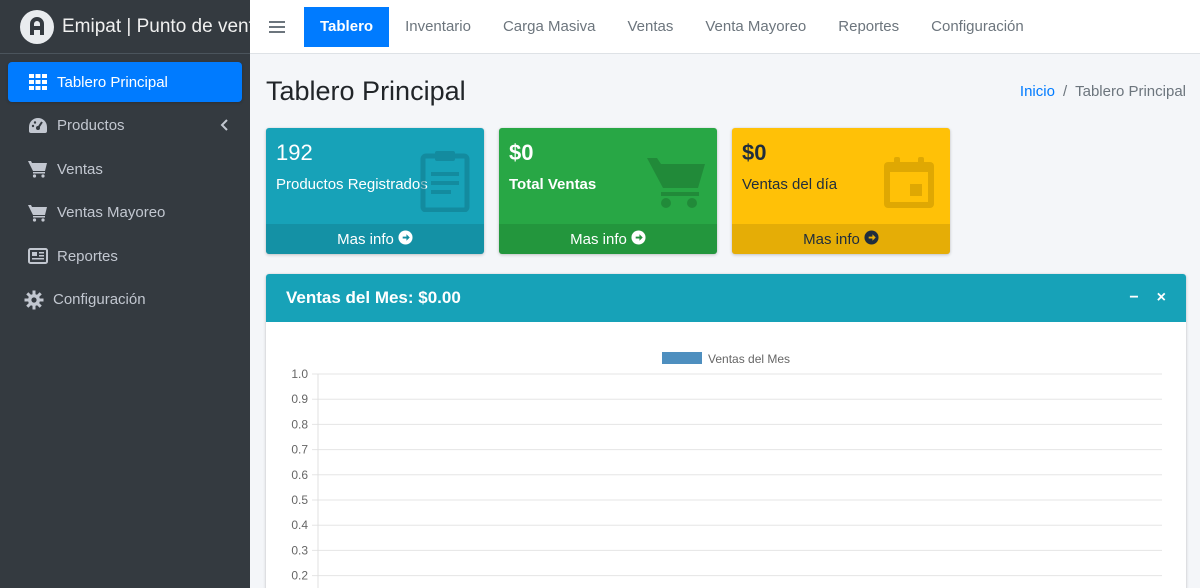  Describe the element at coordinates (112, 82) in the screenshot. I see `sidebar-item-label: Tablero Principal` at that location.